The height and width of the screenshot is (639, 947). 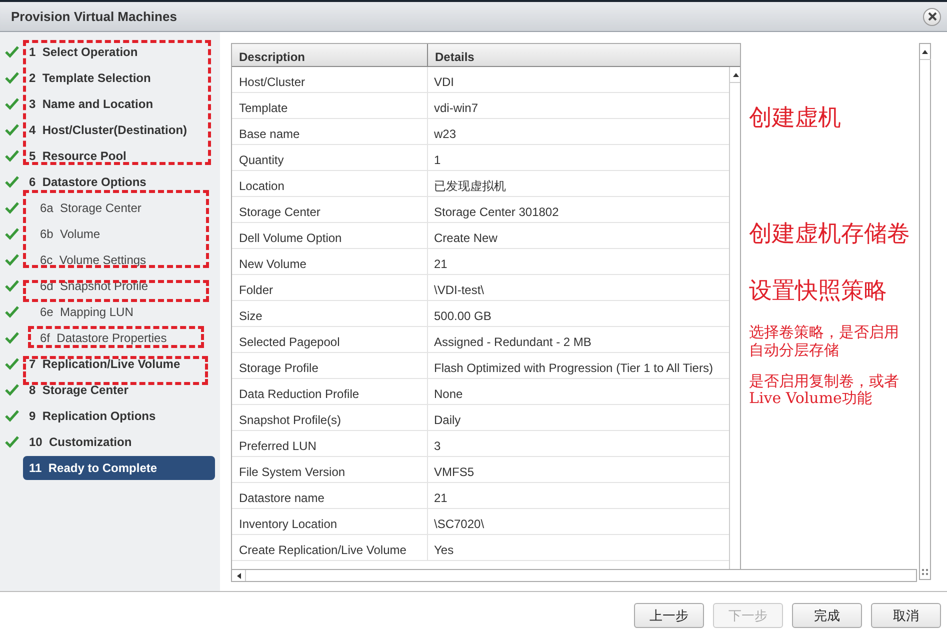 I want to click on table-cell: Quantity, so click(x=330, y=157).